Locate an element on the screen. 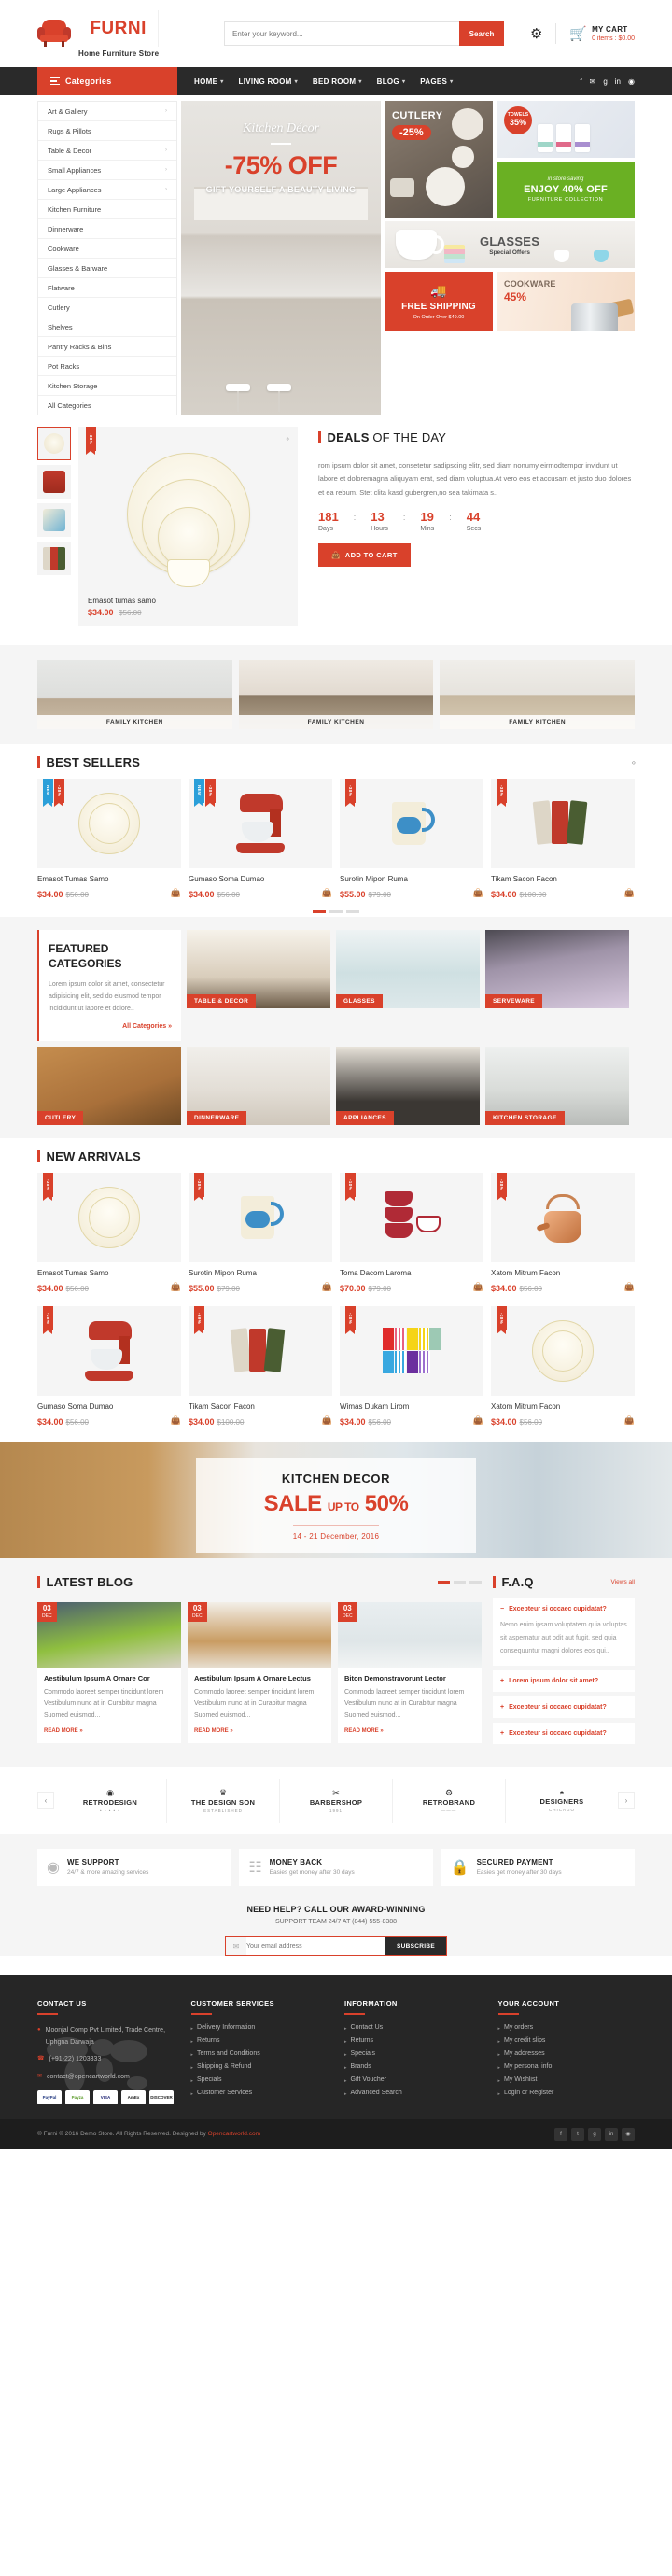  search-button: Search is located at coordinates (481, 33).